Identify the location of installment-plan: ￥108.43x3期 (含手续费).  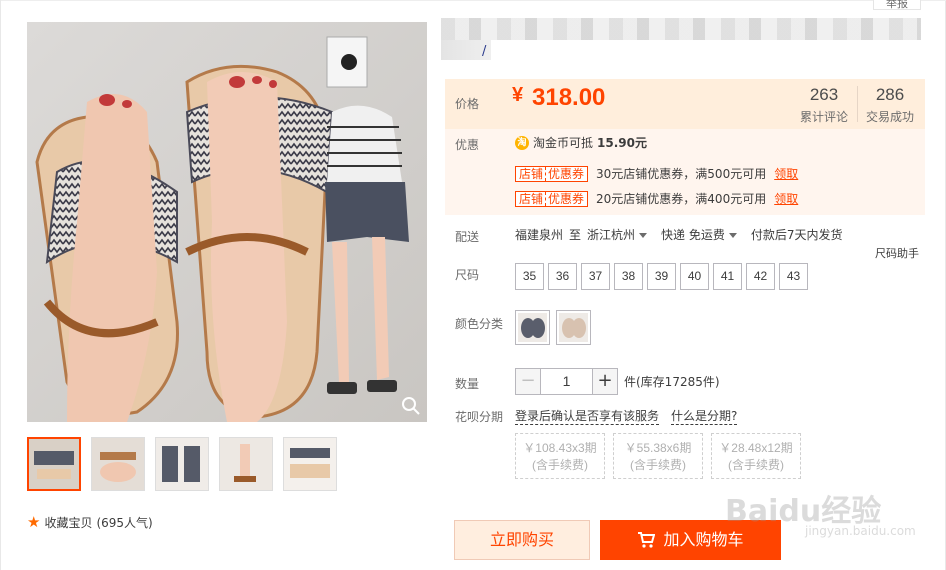
(560, 456).